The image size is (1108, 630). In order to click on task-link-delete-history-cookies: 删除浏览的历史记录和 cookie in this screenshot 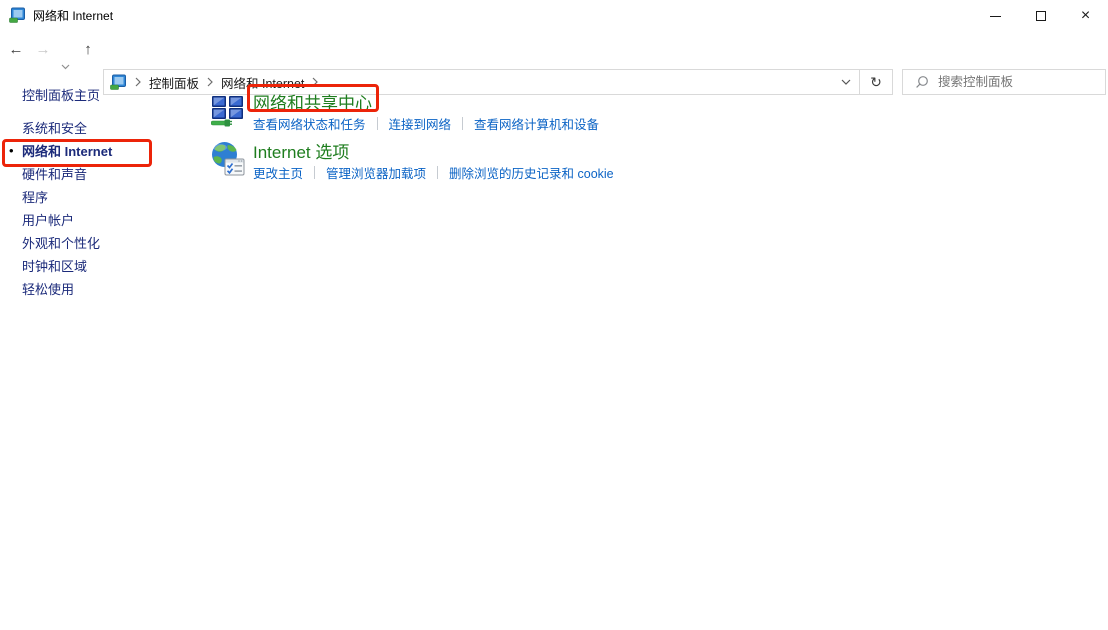, I will do `click(531, 172)`.